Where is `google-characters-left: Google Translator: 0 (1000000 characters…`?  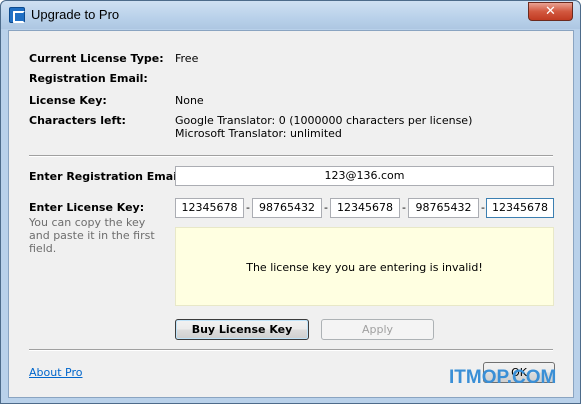 google-characters-left: Google Translator: 0 (1000000 characters… is located at coordinates (324, 120).